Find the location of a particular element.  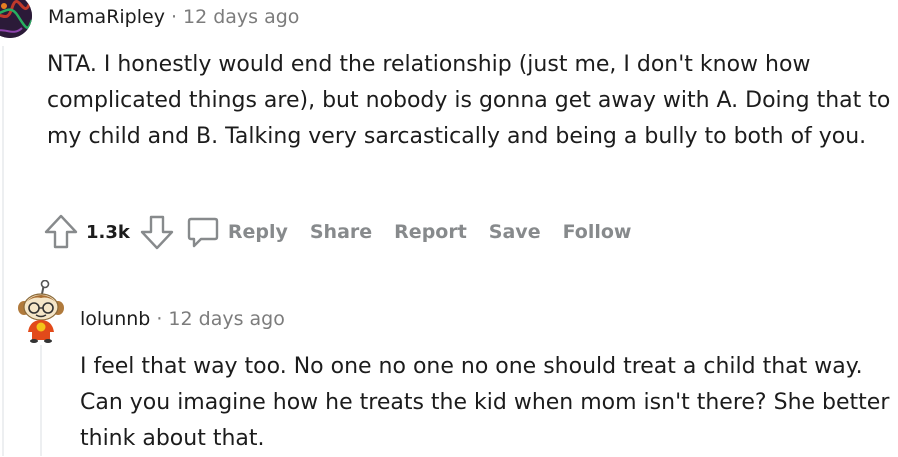

report-button: Report is located at coordinates (430, 232).